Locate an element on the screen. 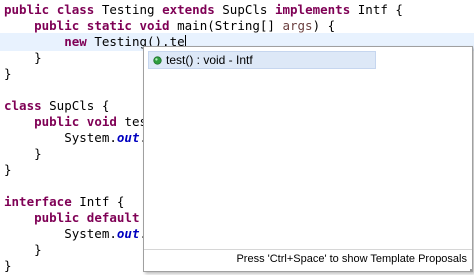 Image resolution: width=474 pixels, height=275 pixels. keyword-token: default is located at coordinates (117, 217).